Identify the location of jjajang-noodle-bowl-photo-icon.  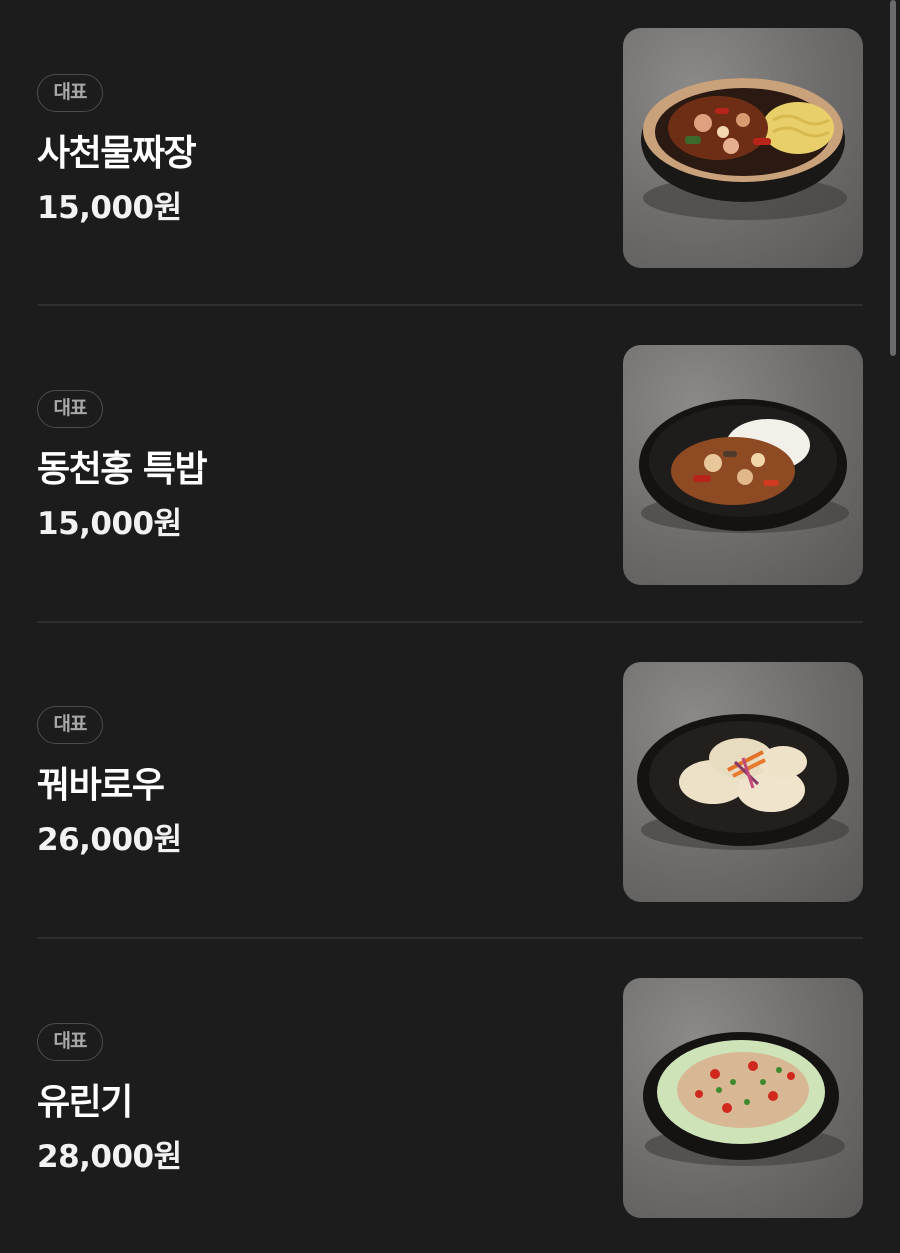
(744, 149).